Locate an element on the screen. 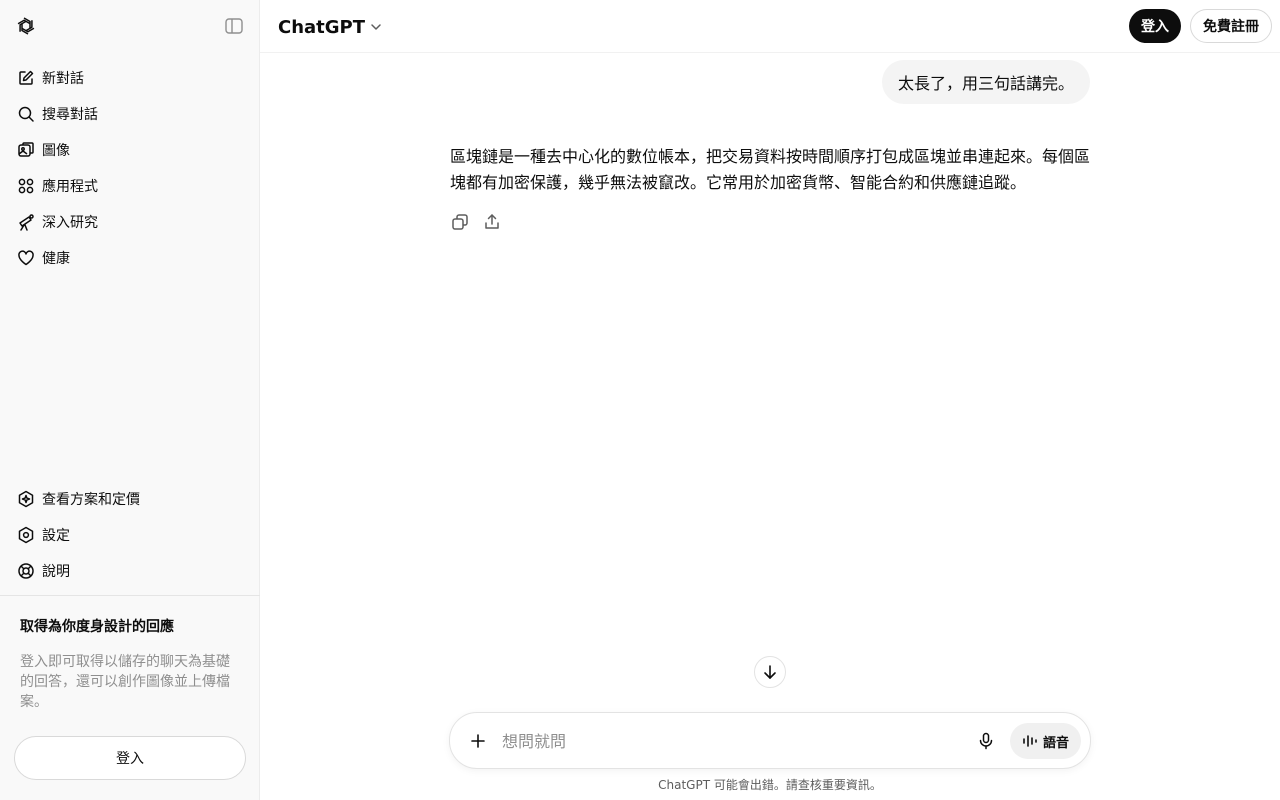  sidebar-item-label: 應用程式 is located at coordinates (70, 187).